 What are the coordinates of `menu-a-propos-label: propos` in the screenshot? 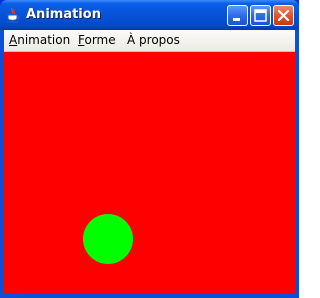 It's located at (157, 40).